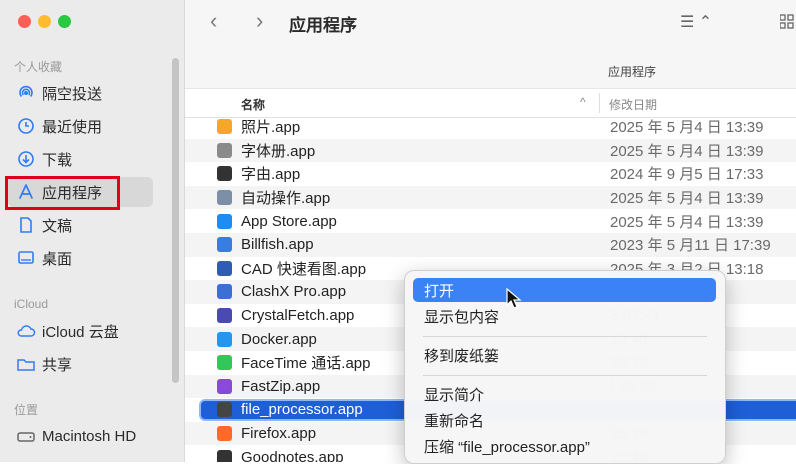 The image size is (796, 464). Describe the element at coordinates (277, 245) in the screenshot. I see `file-name: Billfish.app` at that location.